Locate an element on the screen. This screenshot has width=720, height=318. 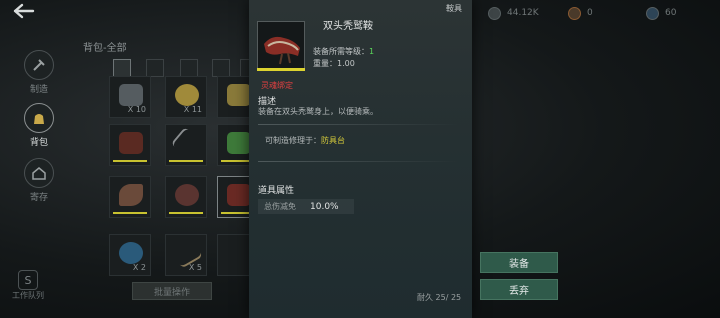
item-weight: 重量：1.00 is located at coordinates (334, 63).